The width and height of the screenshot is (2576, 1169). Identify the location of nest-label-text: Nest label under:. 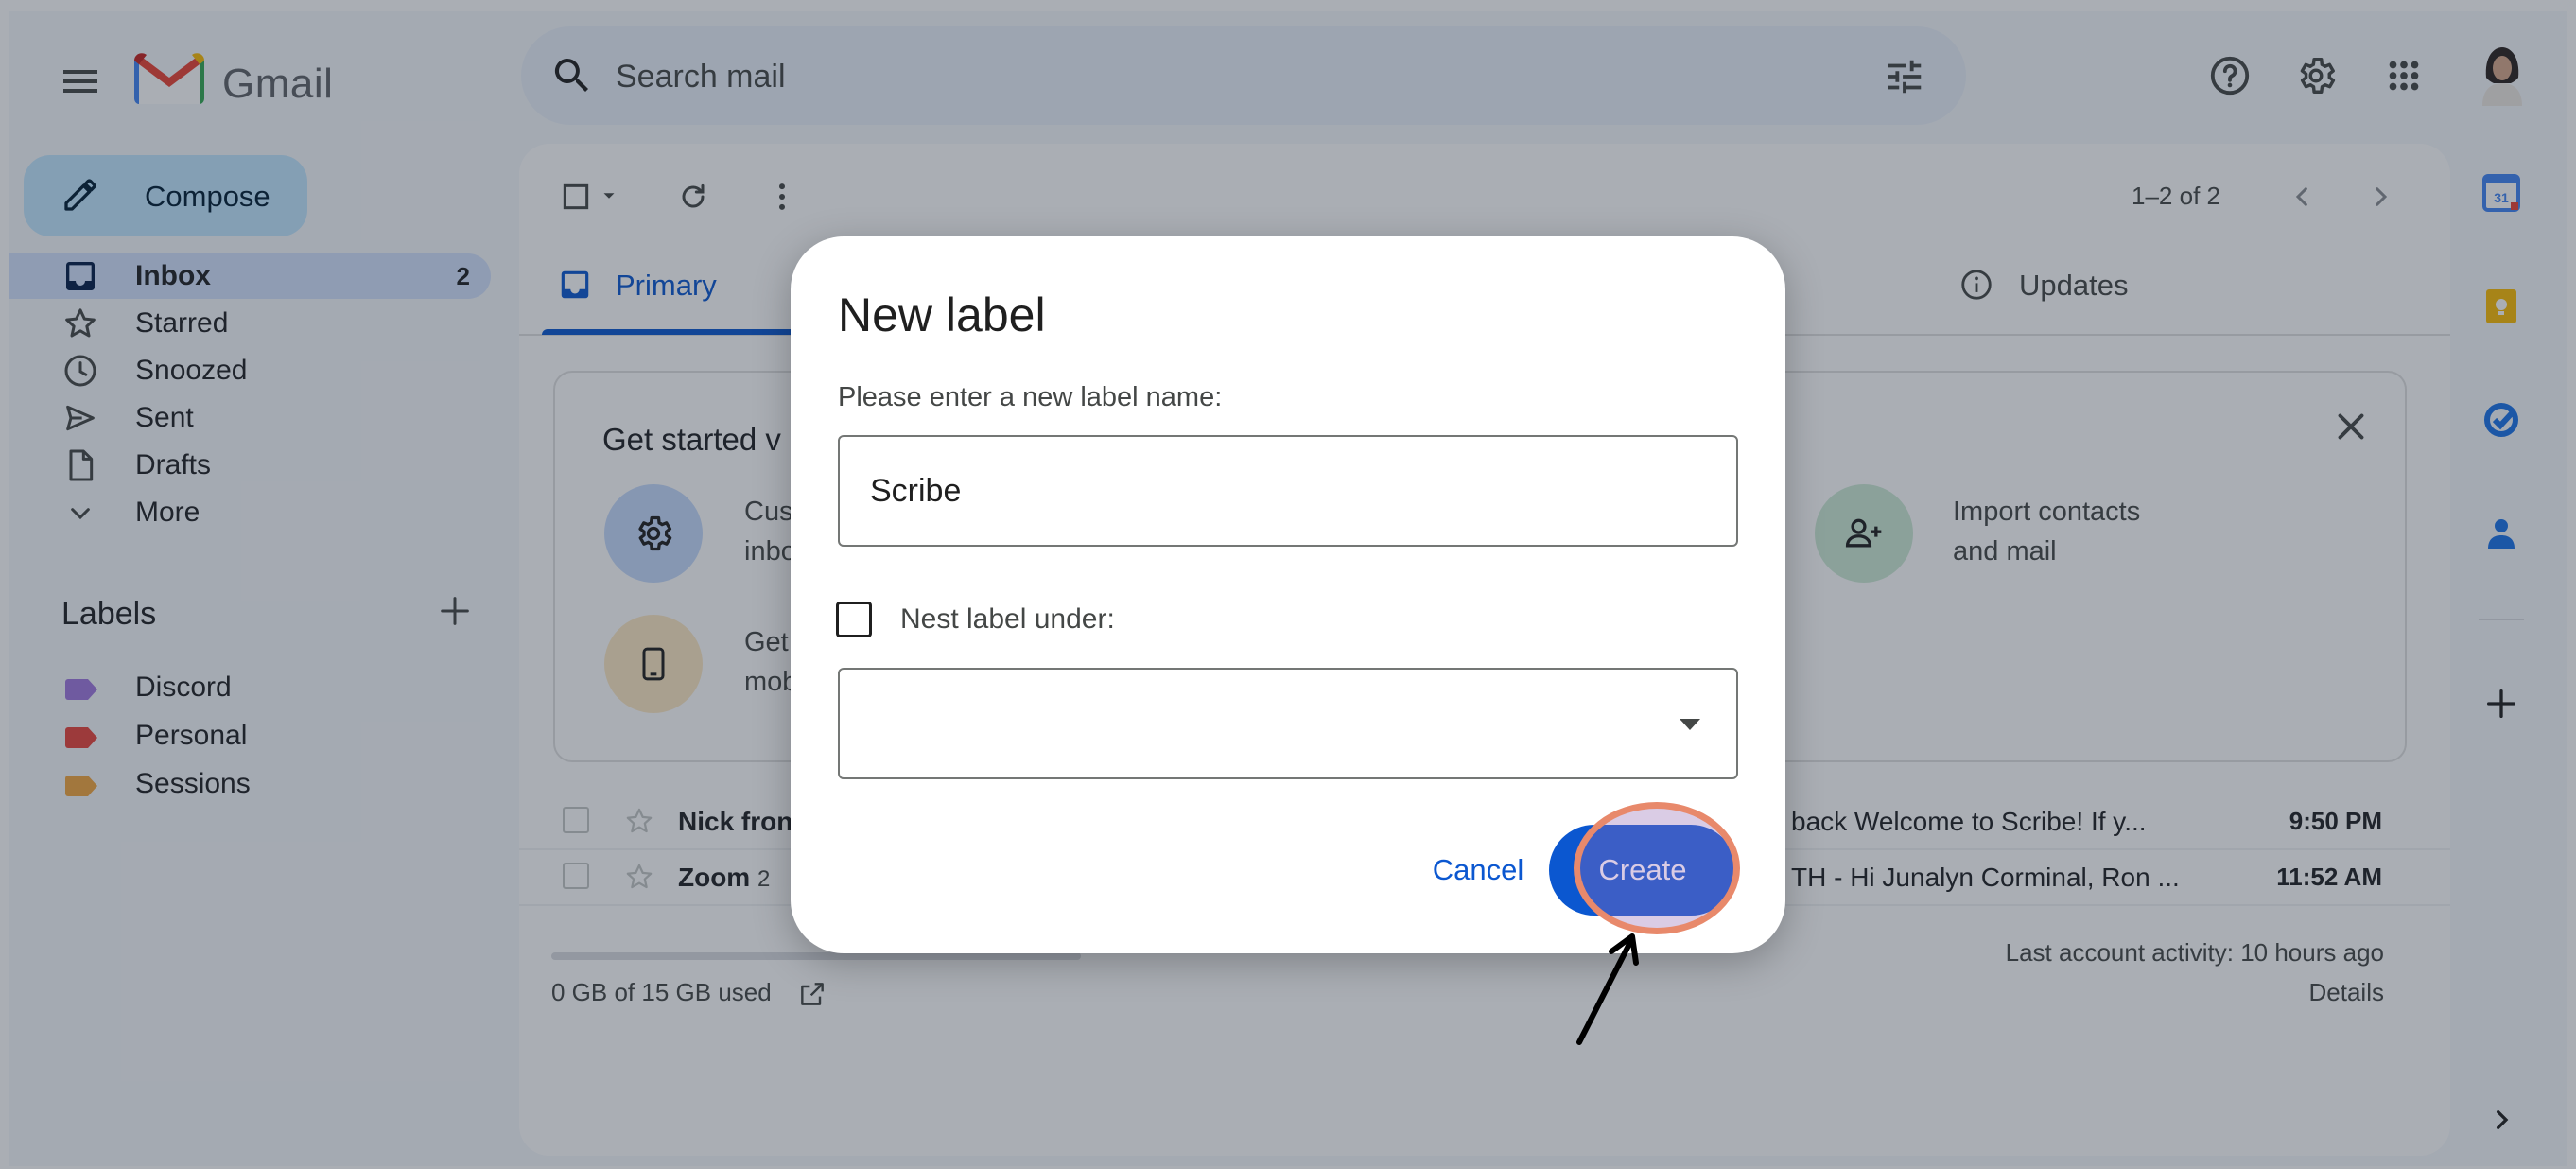
(1008, 619).